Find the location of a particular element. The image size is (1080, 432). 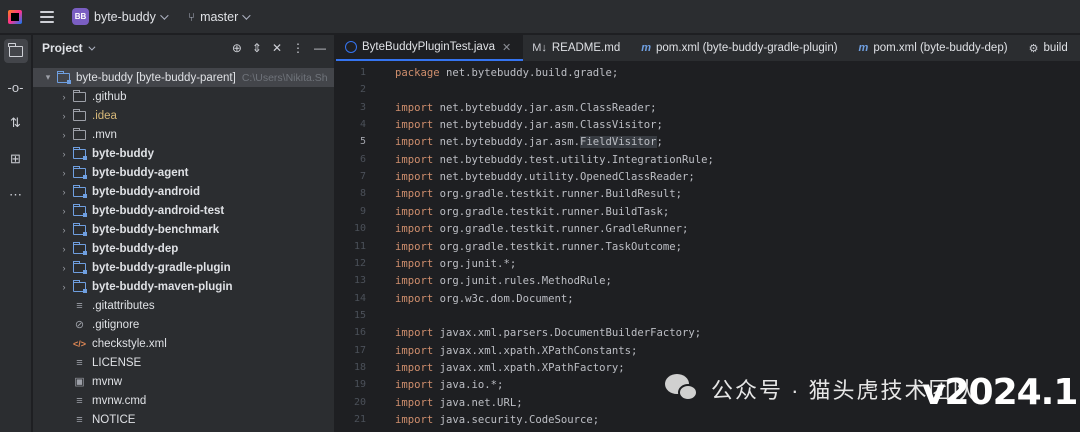

tree-item: ▣ mvnw is located at coordinates (183, 381).